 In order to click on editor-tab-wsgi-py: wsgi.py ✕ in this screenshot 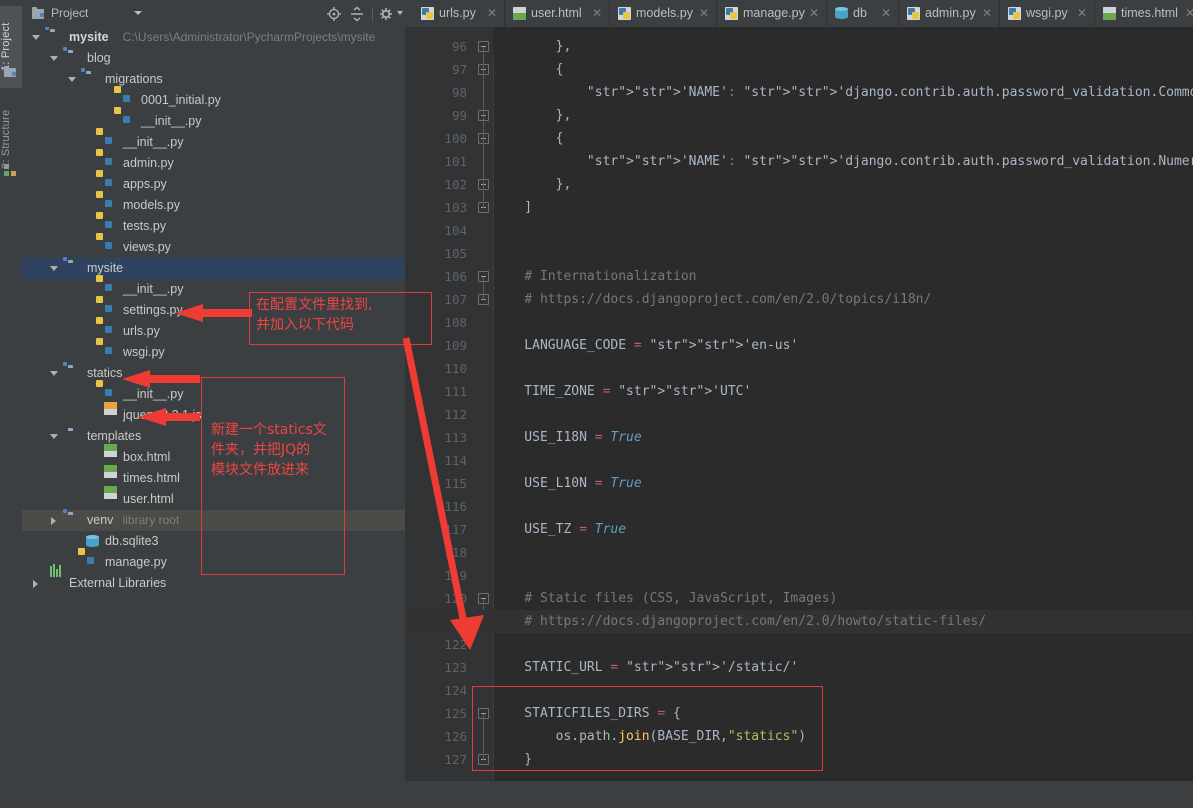, I will do `click(1047, 13)`.